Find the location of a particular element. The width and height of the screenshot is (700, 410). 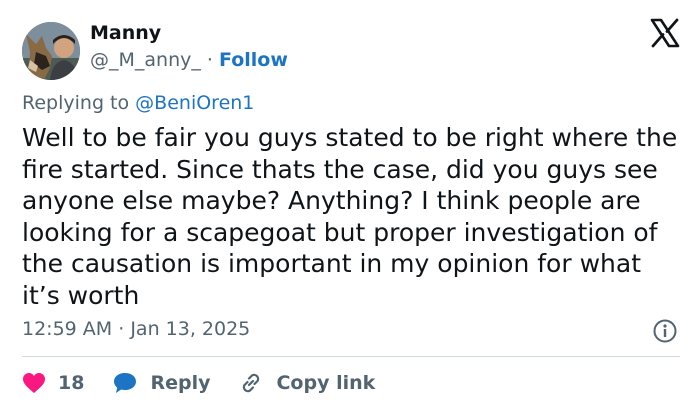

like-button: 18 is located at coordinates (53, 383).